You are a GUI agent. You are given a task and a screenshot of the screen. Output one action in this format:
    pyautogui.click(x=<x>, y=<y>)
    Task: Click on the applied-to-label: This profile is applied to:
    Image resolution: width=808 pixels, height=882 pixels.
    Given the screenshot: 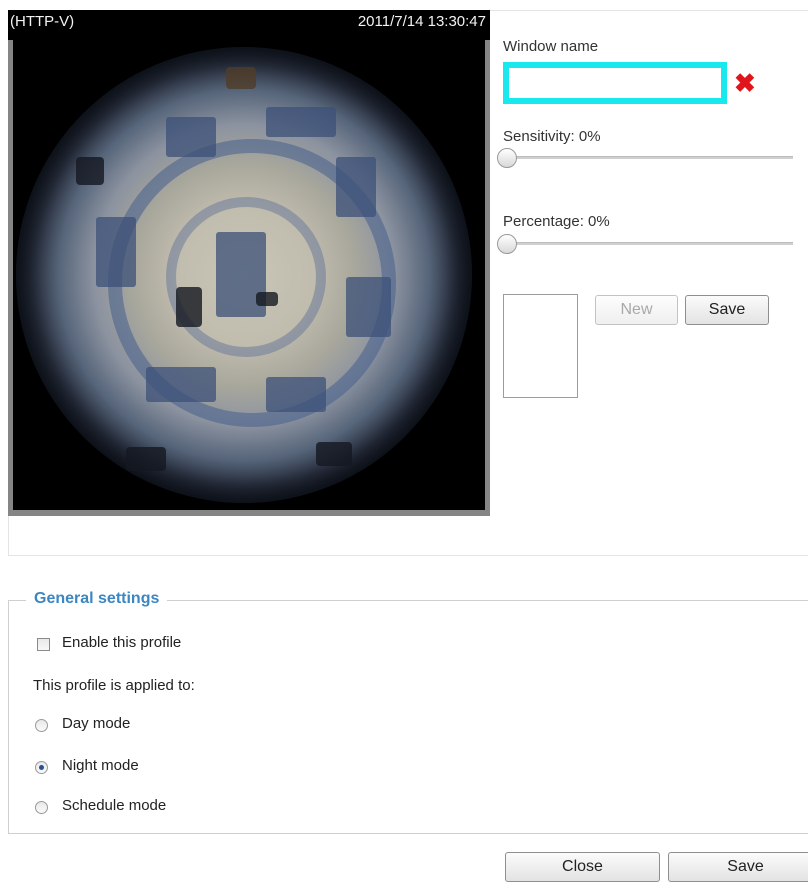 What is the action you would take?
    pyautogui.click(x=114, y=685)
    